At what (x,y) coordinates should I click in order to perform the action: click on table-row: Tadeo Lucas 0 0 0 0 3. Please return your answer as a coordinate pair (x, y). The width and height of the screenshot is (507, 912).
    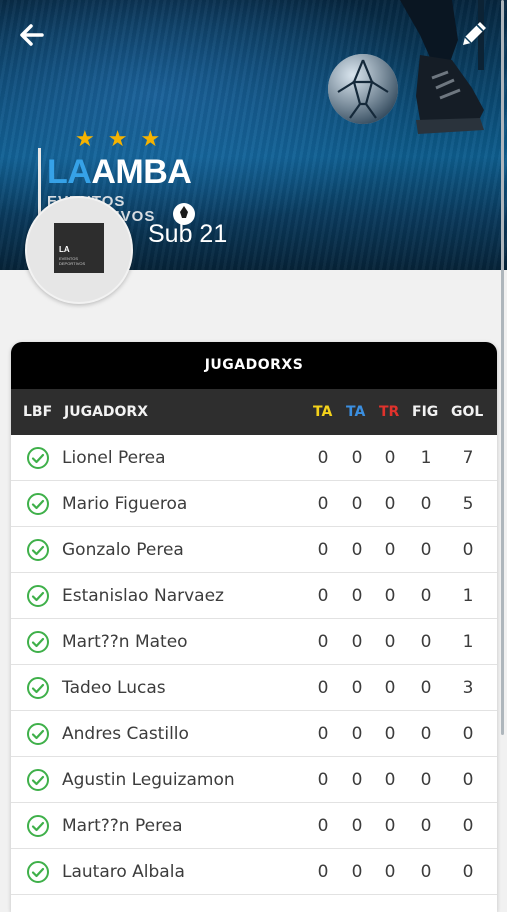
    Looking at the image, I should click on (254, 688).